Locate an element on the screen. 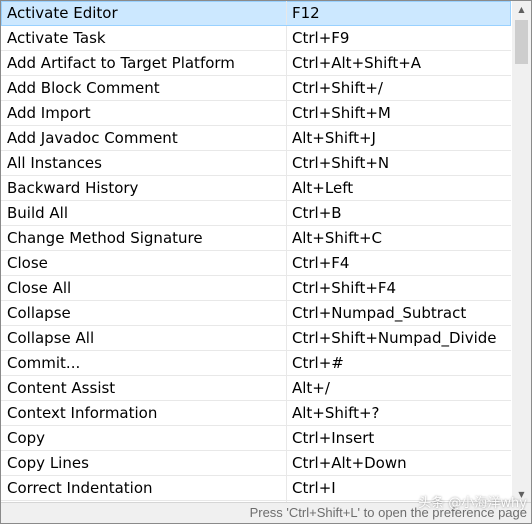  table-row: Add Import Ctrl+Shift+M is located at coordinates (256, 113).